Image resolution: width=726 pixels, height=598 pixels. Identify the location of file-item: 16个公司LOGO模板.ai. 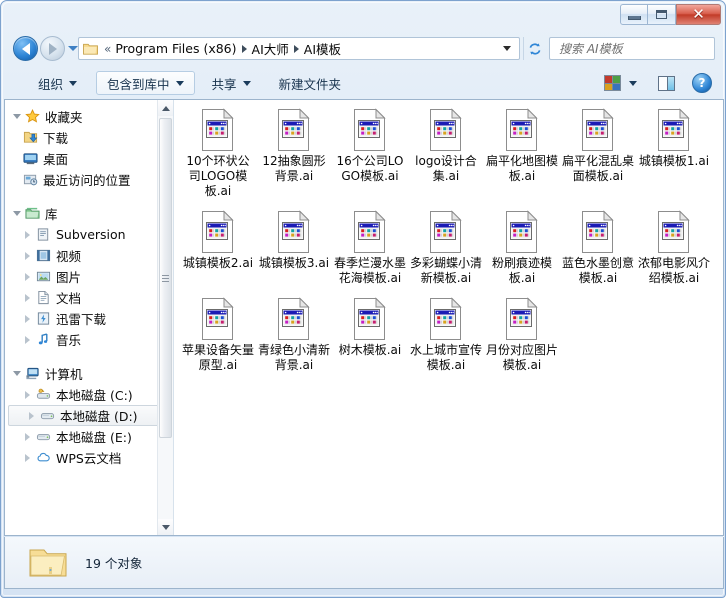
(370, 153).